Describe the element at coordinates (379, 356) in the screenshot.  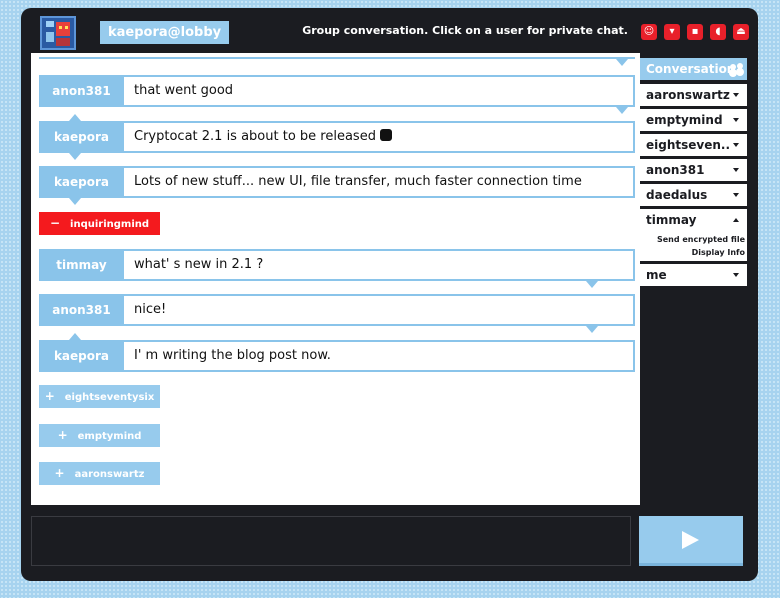
I see `message-text: I' m writing the blog post now.` at that location.